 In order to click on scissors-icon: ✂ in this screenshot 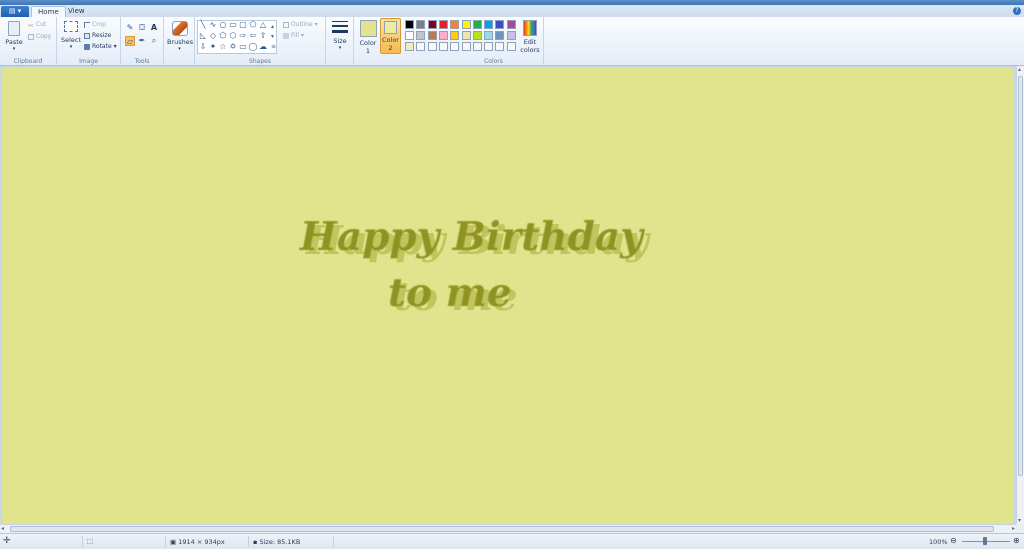, I will do `click(31, 25)`.